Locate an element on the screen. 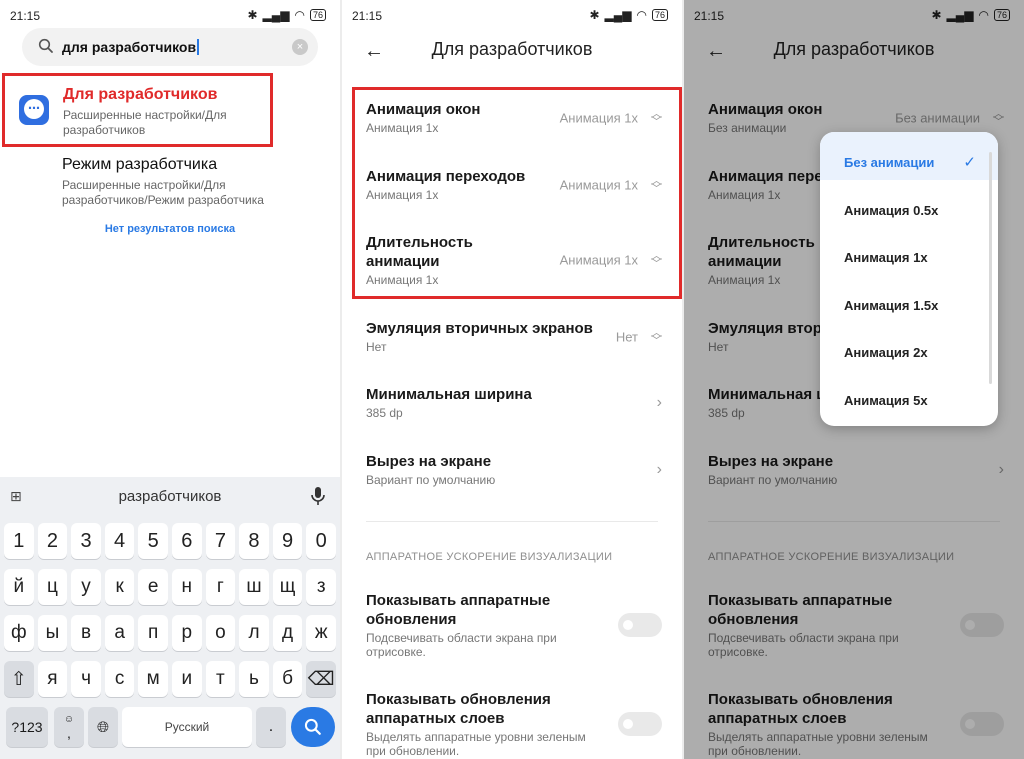 This screenshot has height=759, width=1024. option-animation-5x: Анимация 5x is located at coordinates (909, 394).